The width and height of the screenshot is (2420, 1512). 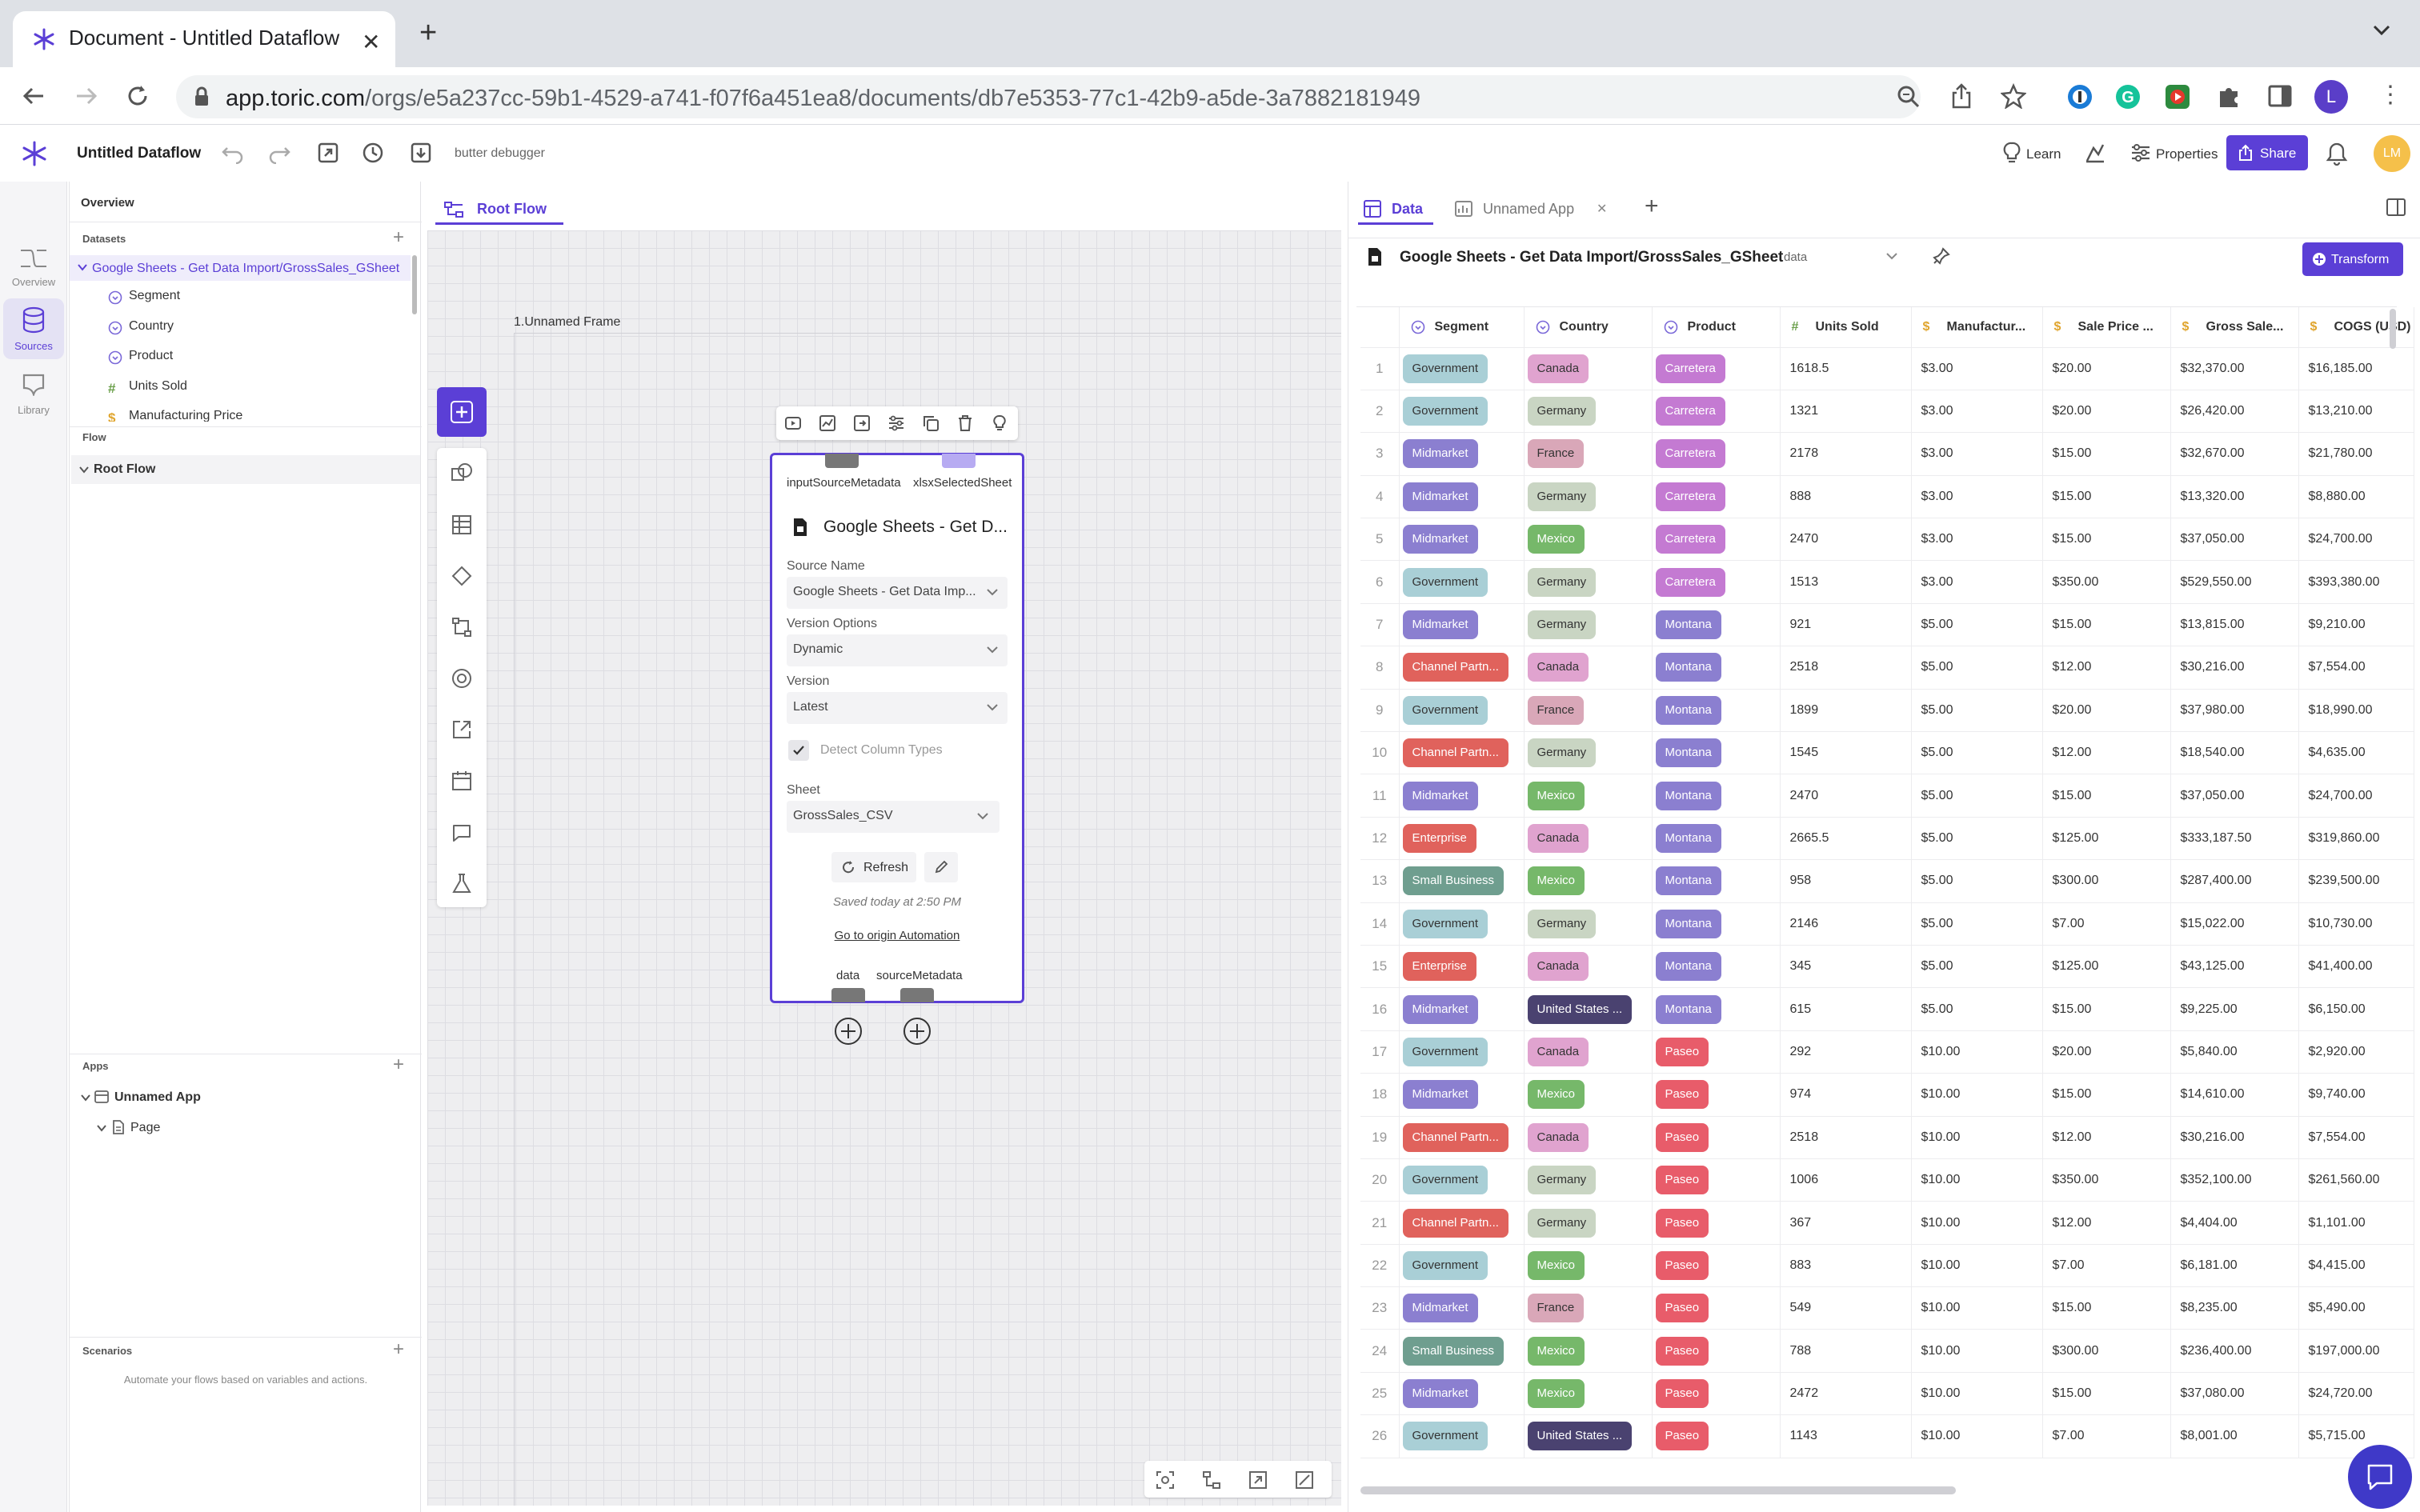 What do you see at coordinates (2234, 1308) in the screenshot?
I see `value-cell: $8,235.00` at bounding box center [2234, 1308].